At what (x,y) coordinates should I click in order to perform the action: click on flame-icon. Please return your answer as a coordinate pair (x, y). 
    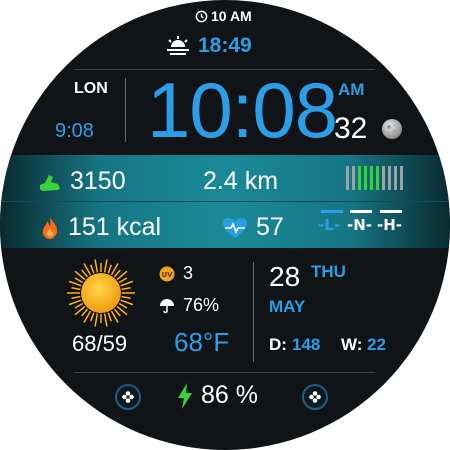
    Looking at the image, I should click on (50, 227).